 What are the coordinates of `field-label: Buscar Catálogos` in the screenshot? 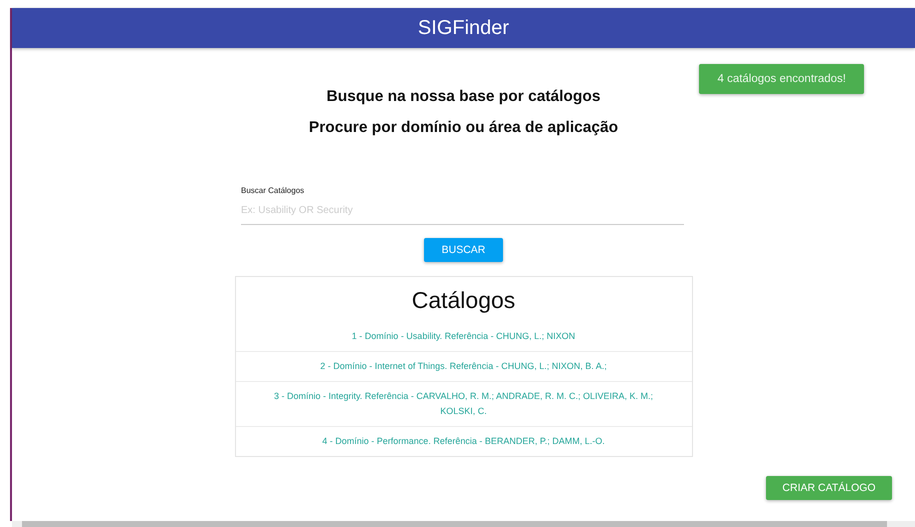 It's located at (272, 190).